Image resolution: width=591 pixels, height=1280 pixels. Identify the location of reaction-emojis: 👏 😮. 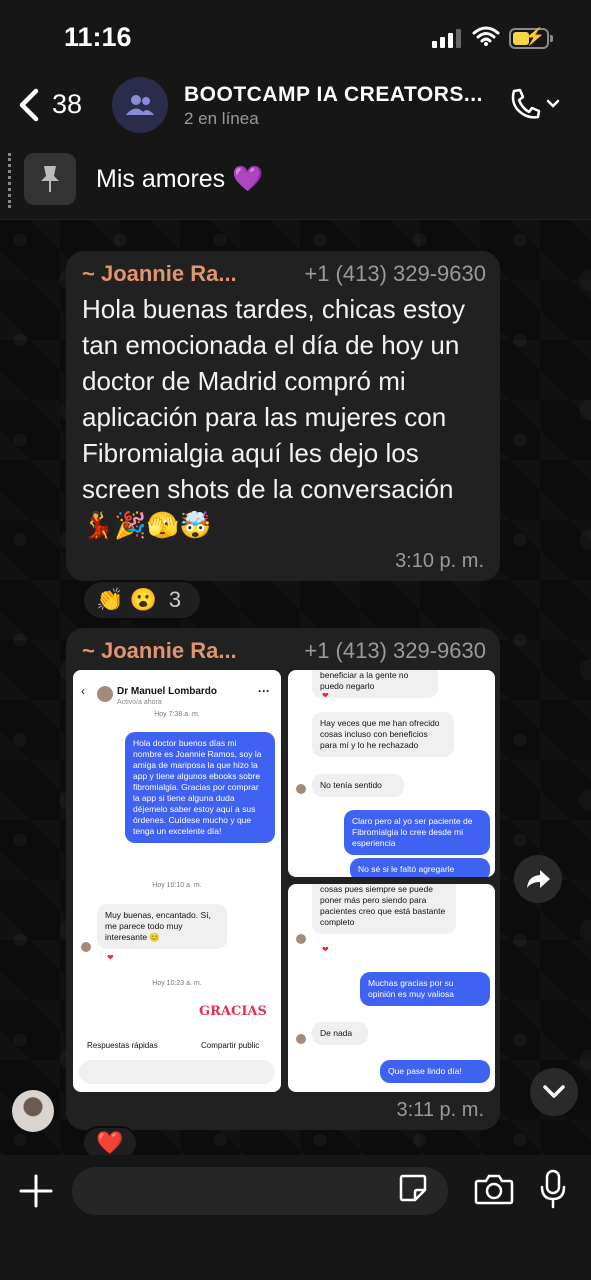
(126, 599).